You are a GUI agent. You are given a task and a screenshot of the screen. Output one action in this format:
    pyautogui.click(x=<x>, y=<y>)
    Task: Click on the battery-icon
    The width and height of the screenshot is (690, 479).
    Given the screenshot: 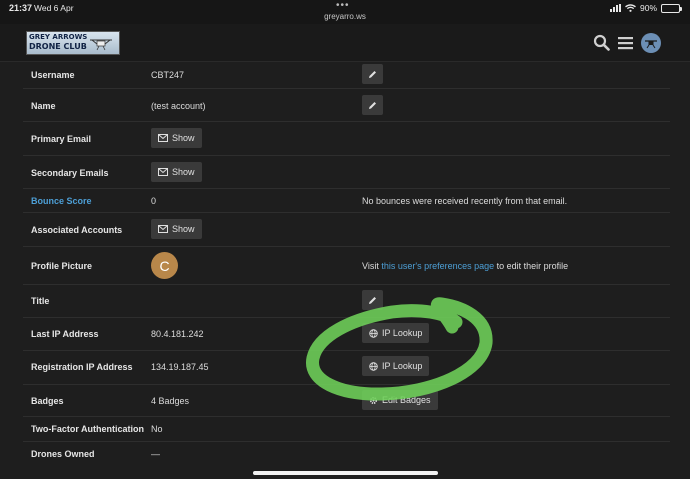 What is the action you would take?
    pyautogui.click(x=671, y=8)
    